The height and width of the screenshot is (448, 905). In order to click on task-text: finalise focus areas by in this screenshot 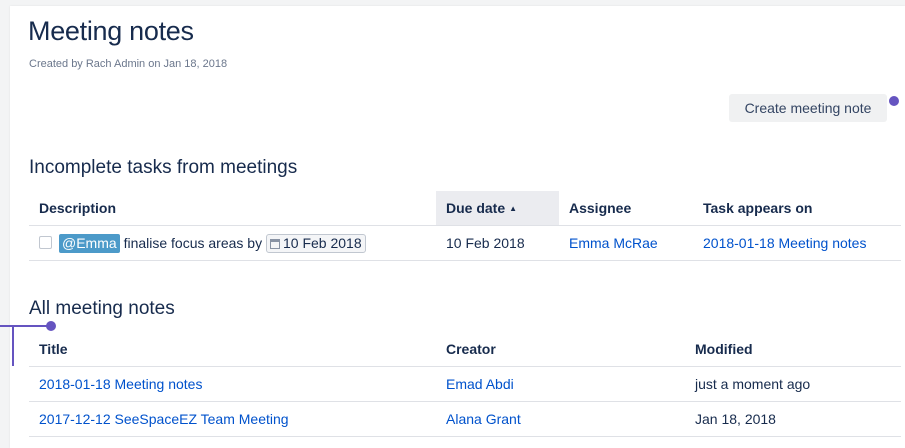, I will do `click(193, 242)`.